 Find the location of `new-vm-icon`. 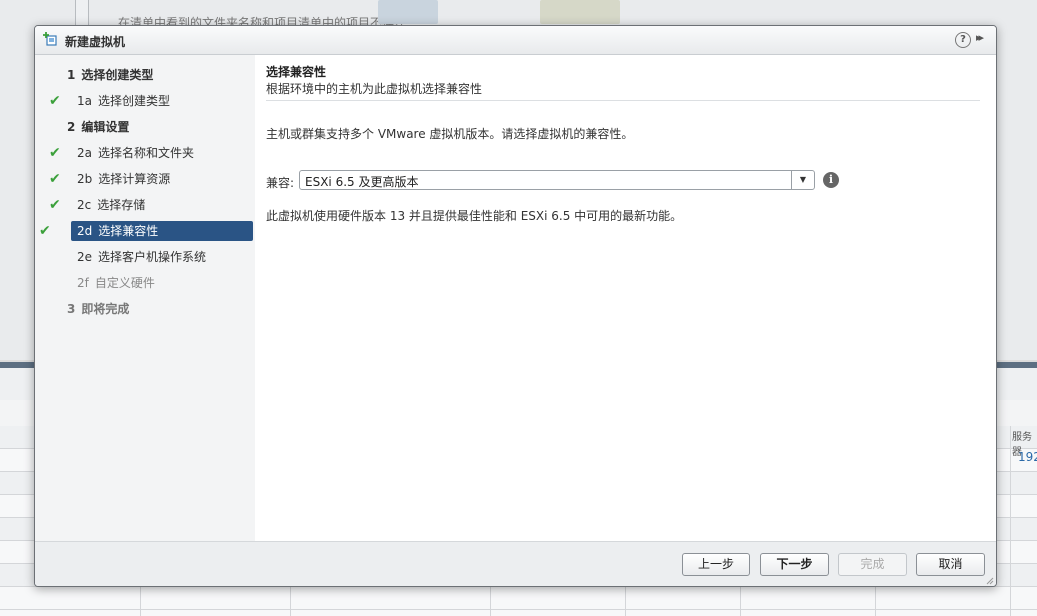

new-vm-icon is located at coordinates (50, 39).